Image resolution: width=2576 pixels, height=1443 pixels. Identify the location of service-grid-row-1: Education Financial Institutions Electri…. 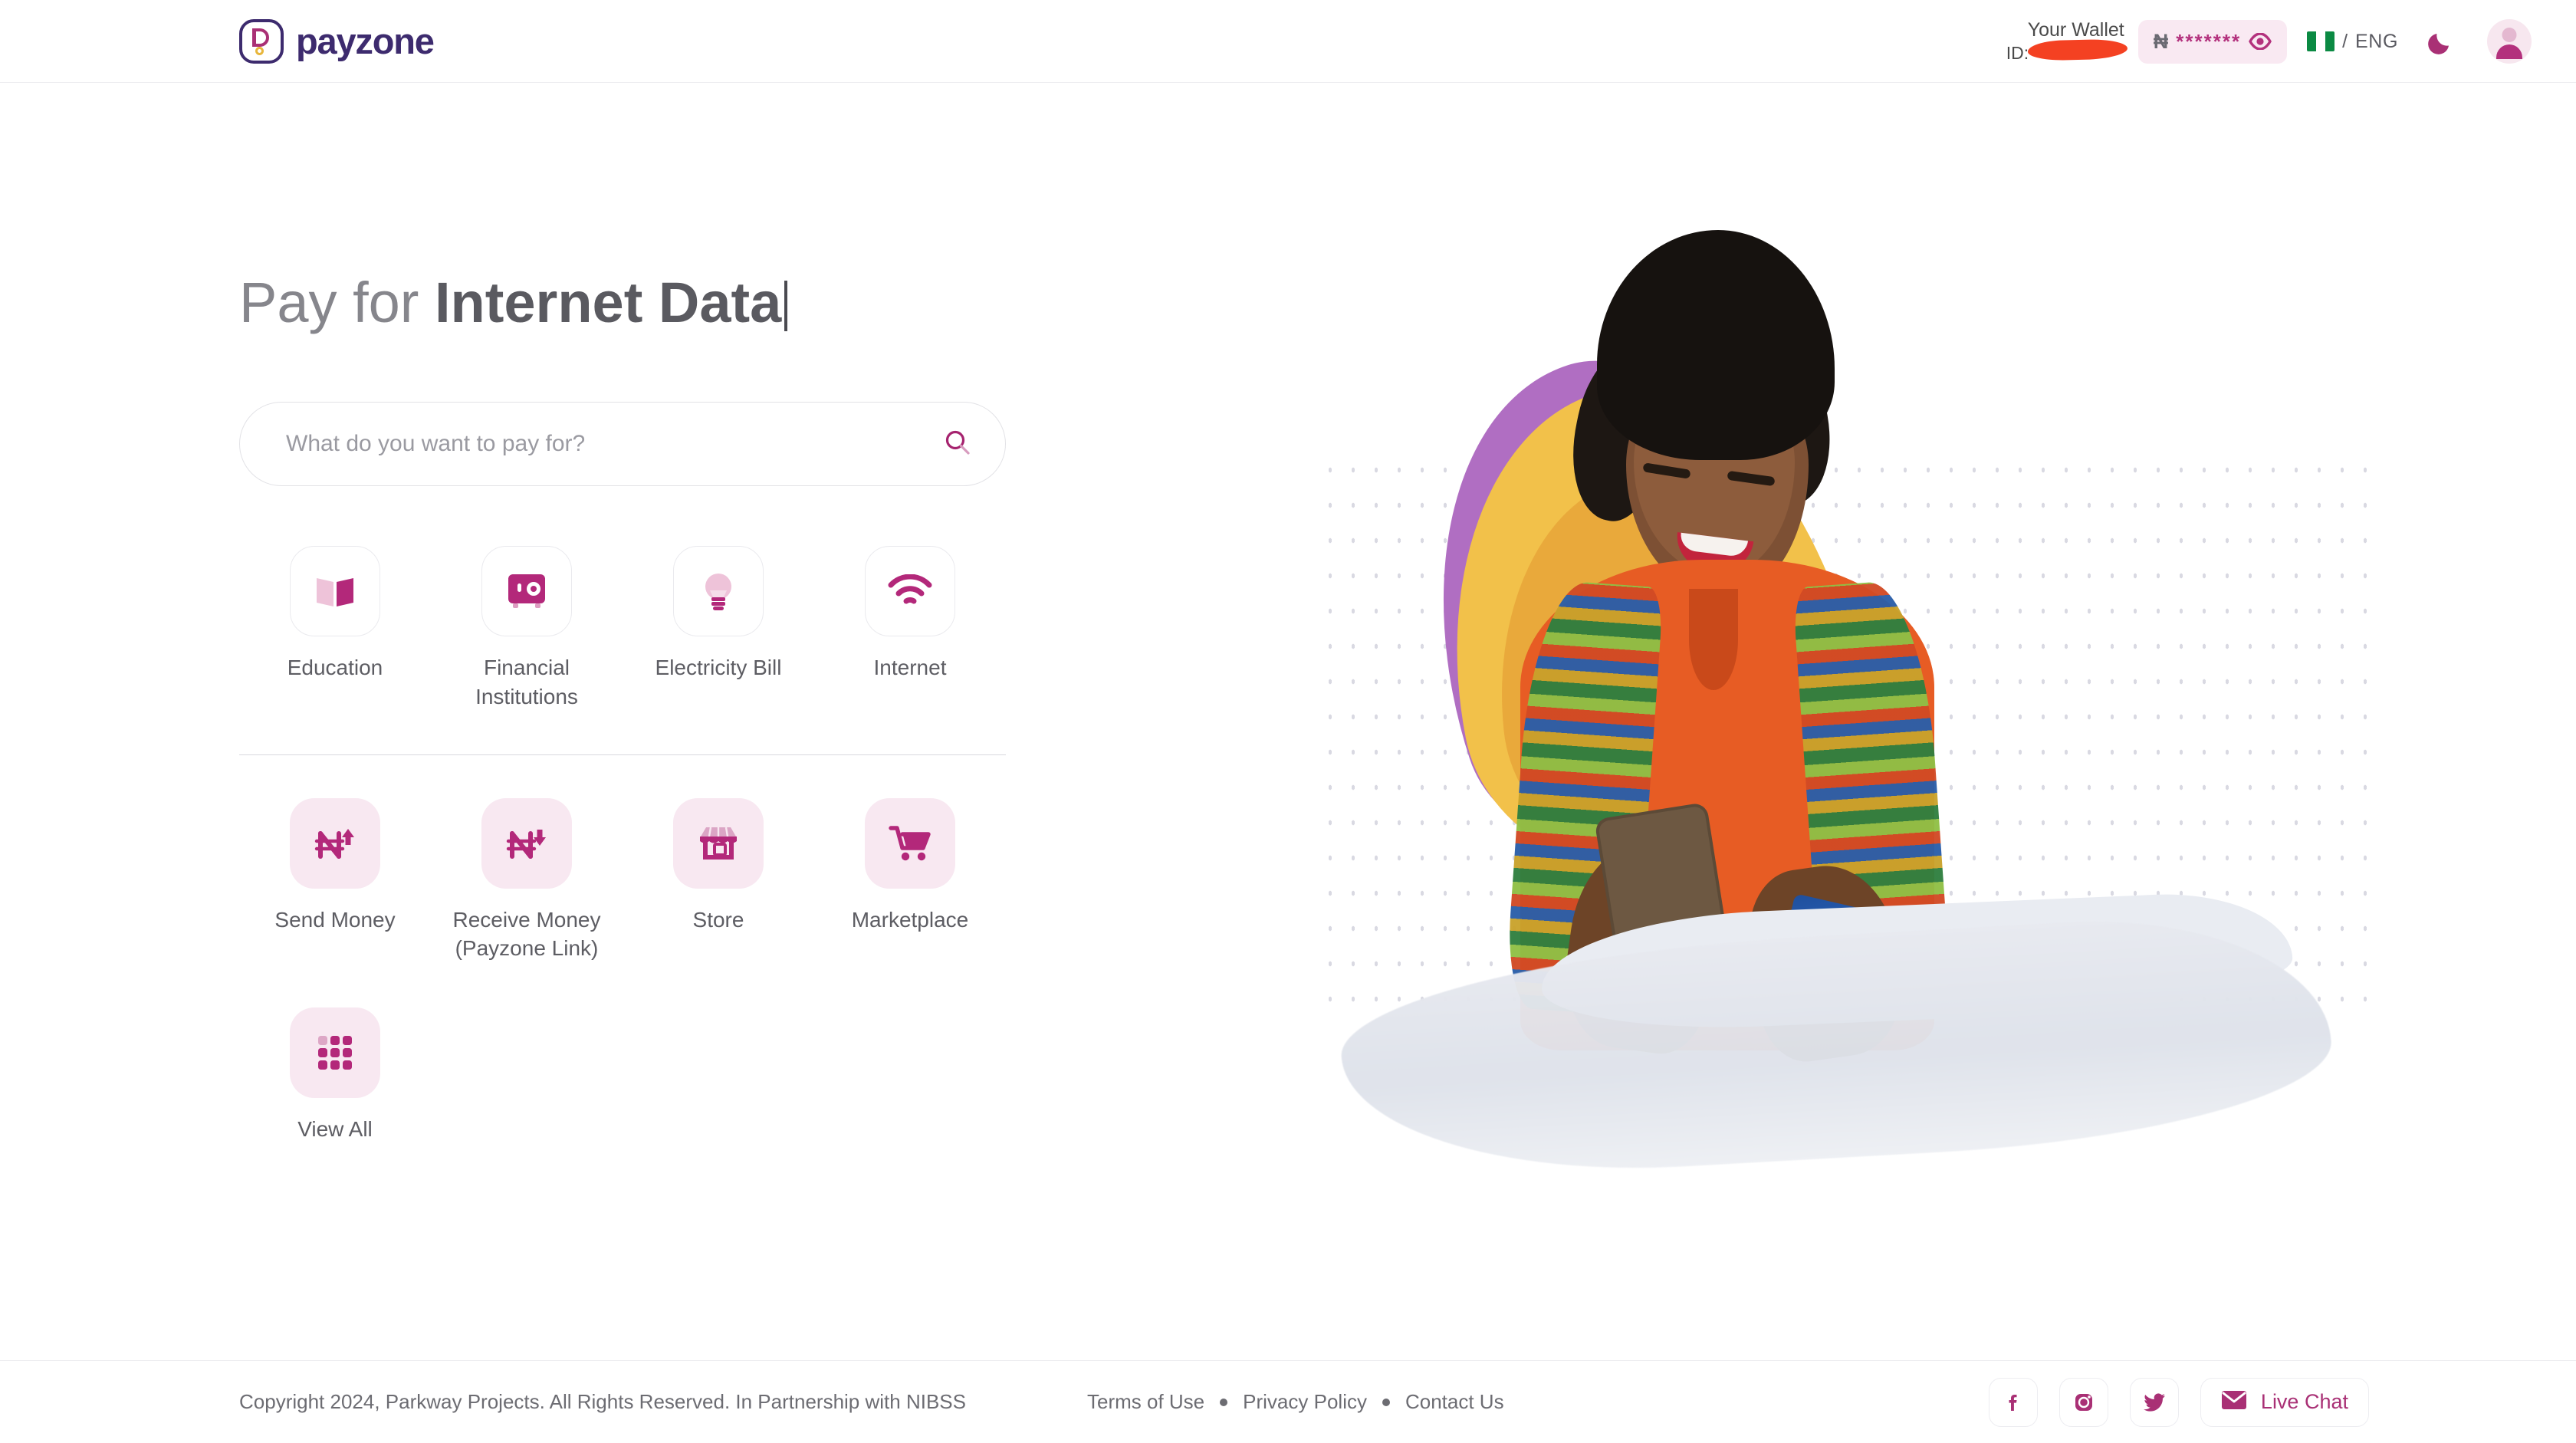
(623, 625).